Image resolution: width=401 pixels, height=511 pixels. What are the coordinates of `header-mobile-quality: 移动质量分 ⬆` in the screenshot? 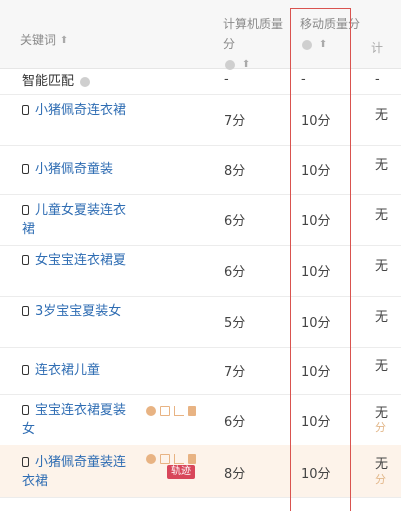 It's located at (333, 34).